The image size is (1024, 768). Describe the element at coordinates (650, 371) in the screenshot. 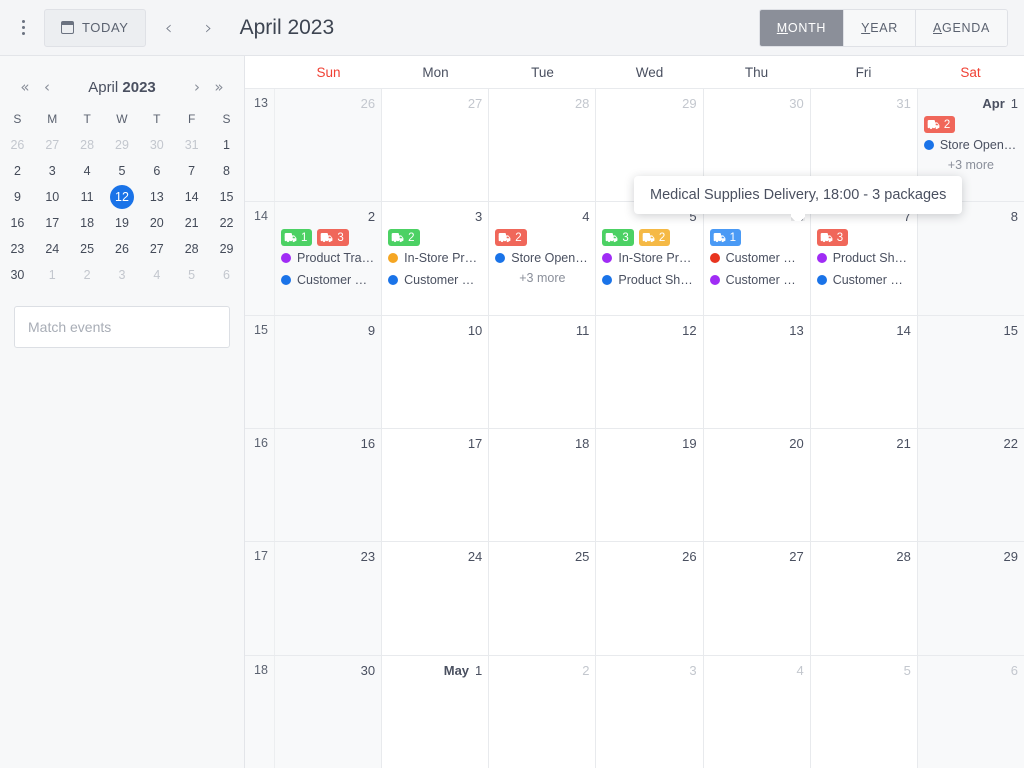

I see `day-cell: 12` at that location.